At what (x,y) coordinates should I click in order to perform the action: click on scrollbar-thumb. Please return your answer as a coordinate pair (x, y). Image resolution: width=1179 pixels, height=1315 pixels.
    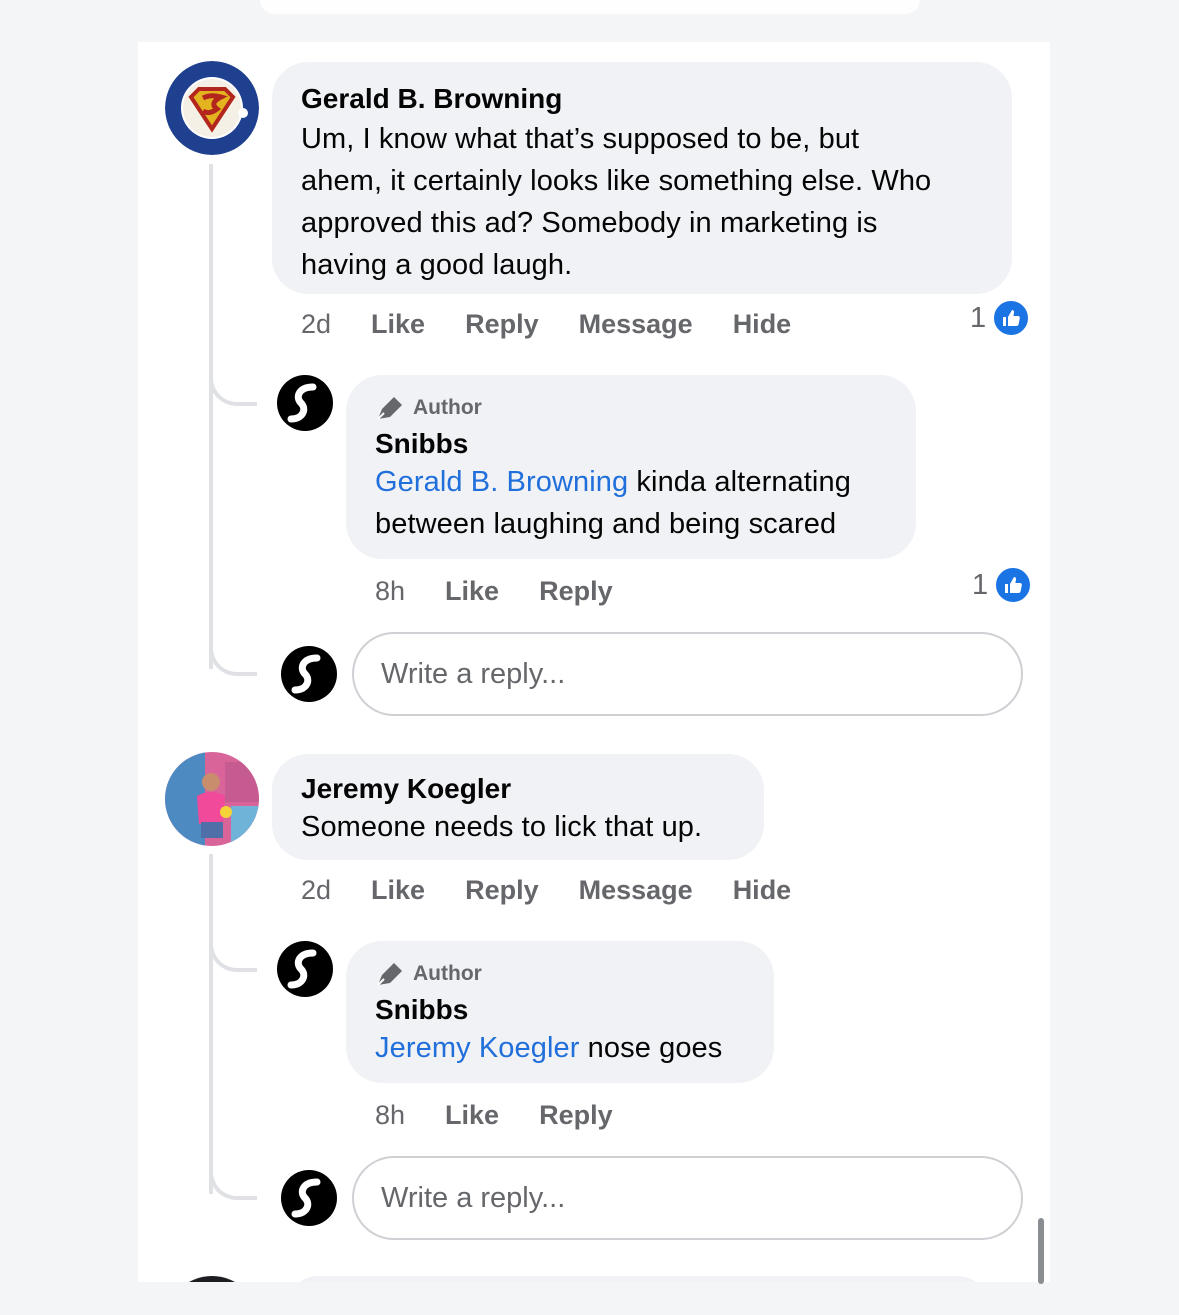
    Looking at the image, I should click on (1041, 1251).